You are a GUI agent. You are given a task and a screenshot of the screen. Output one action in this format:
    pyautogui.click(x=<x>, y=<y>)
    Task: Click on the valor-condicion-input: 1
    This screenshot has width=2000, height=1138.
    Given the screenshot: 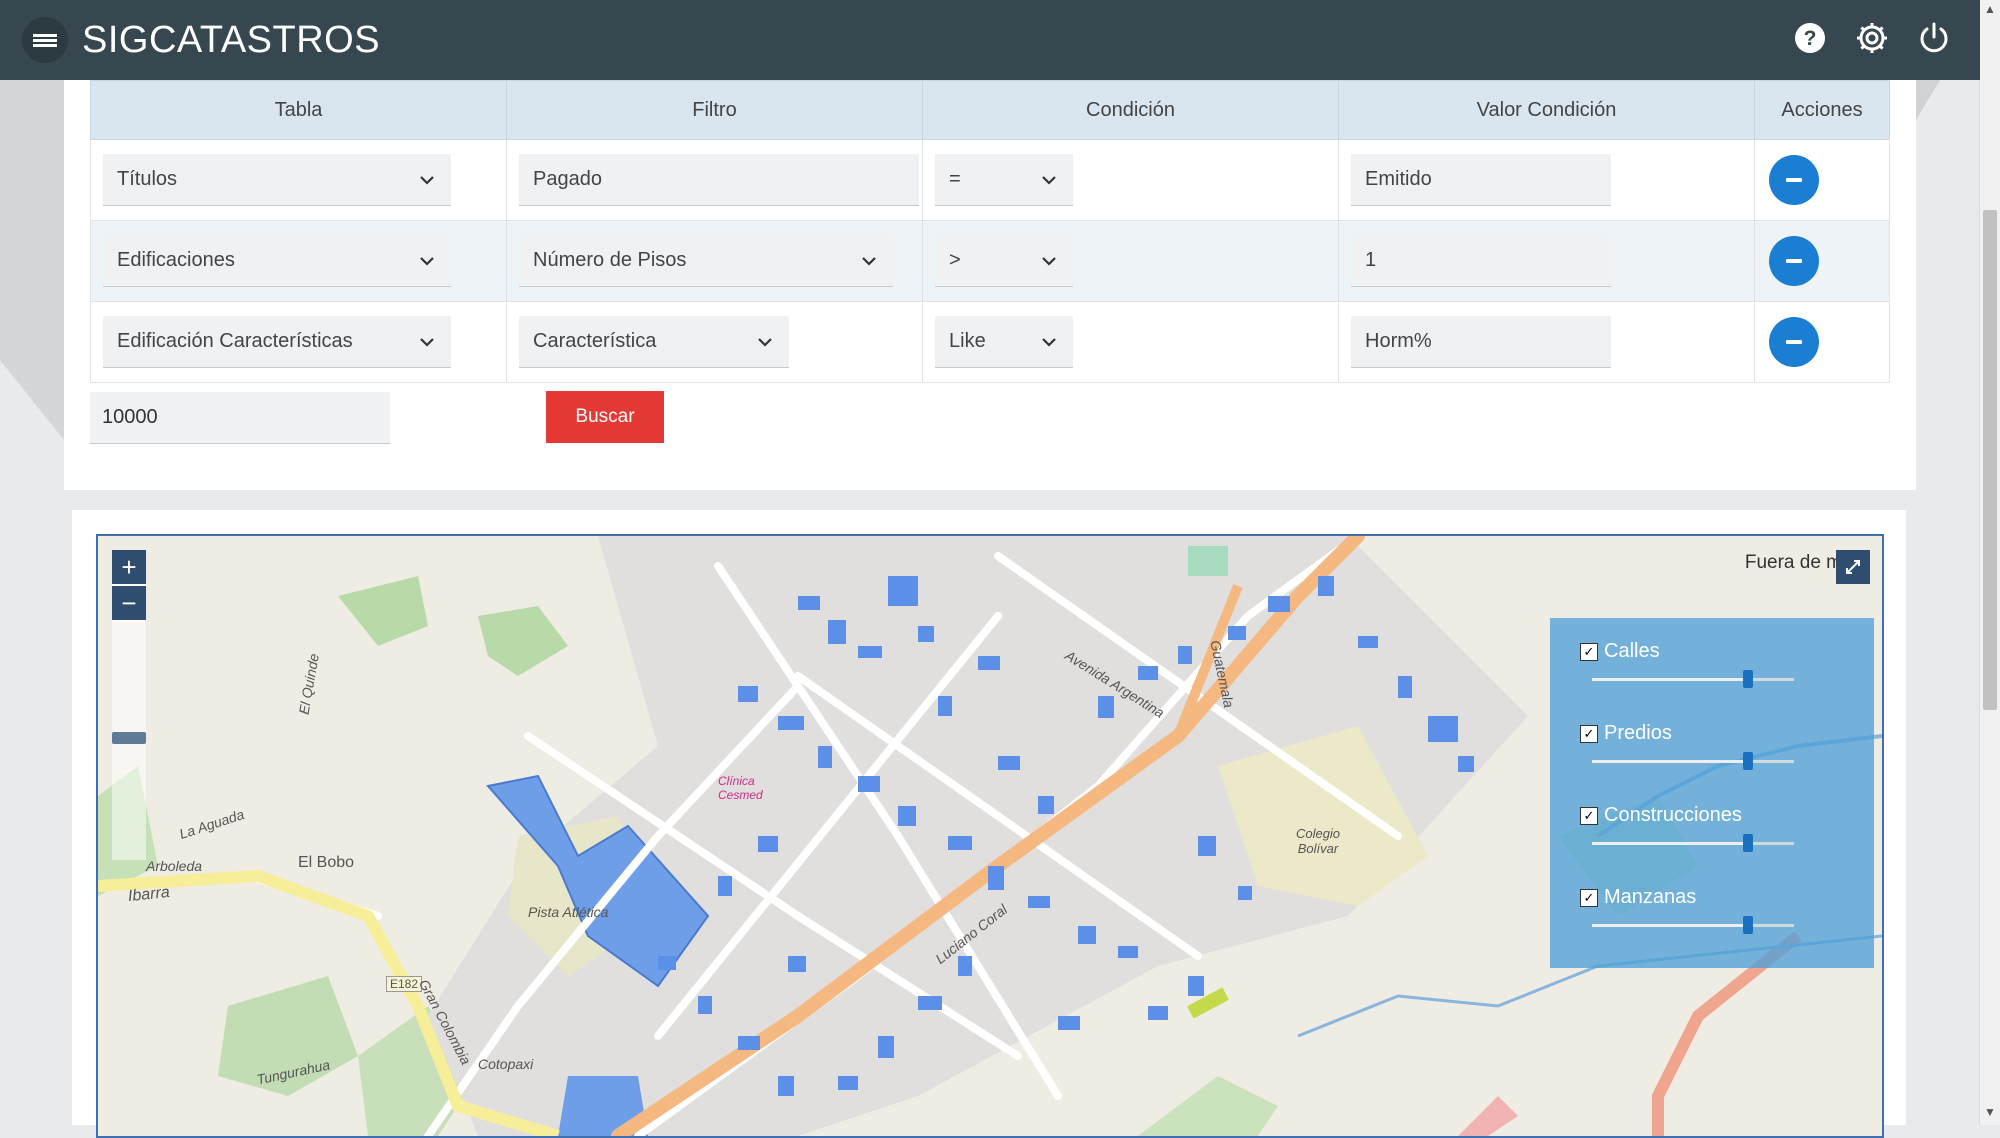 What is the action you would take?
    pyautogui.click(x=1481, y=261)
    